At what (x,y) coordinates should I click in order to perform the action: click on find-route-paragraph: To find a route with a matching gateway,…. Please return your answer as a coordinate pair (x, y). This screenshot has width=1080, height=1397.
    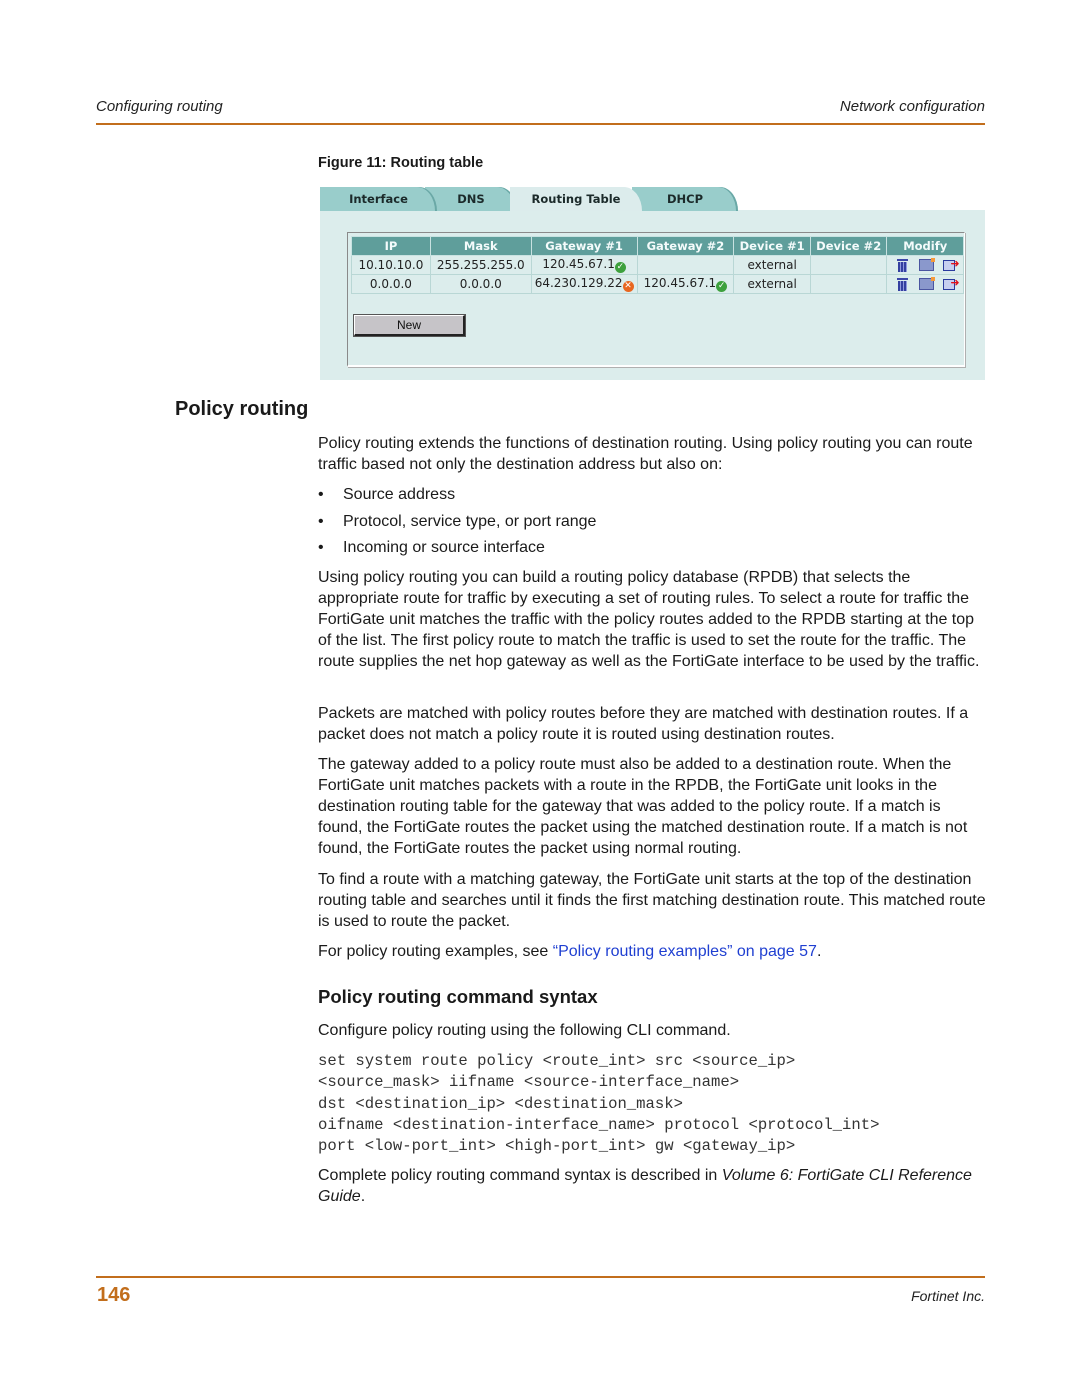
    Looking at the image, I should click on (652, 900).